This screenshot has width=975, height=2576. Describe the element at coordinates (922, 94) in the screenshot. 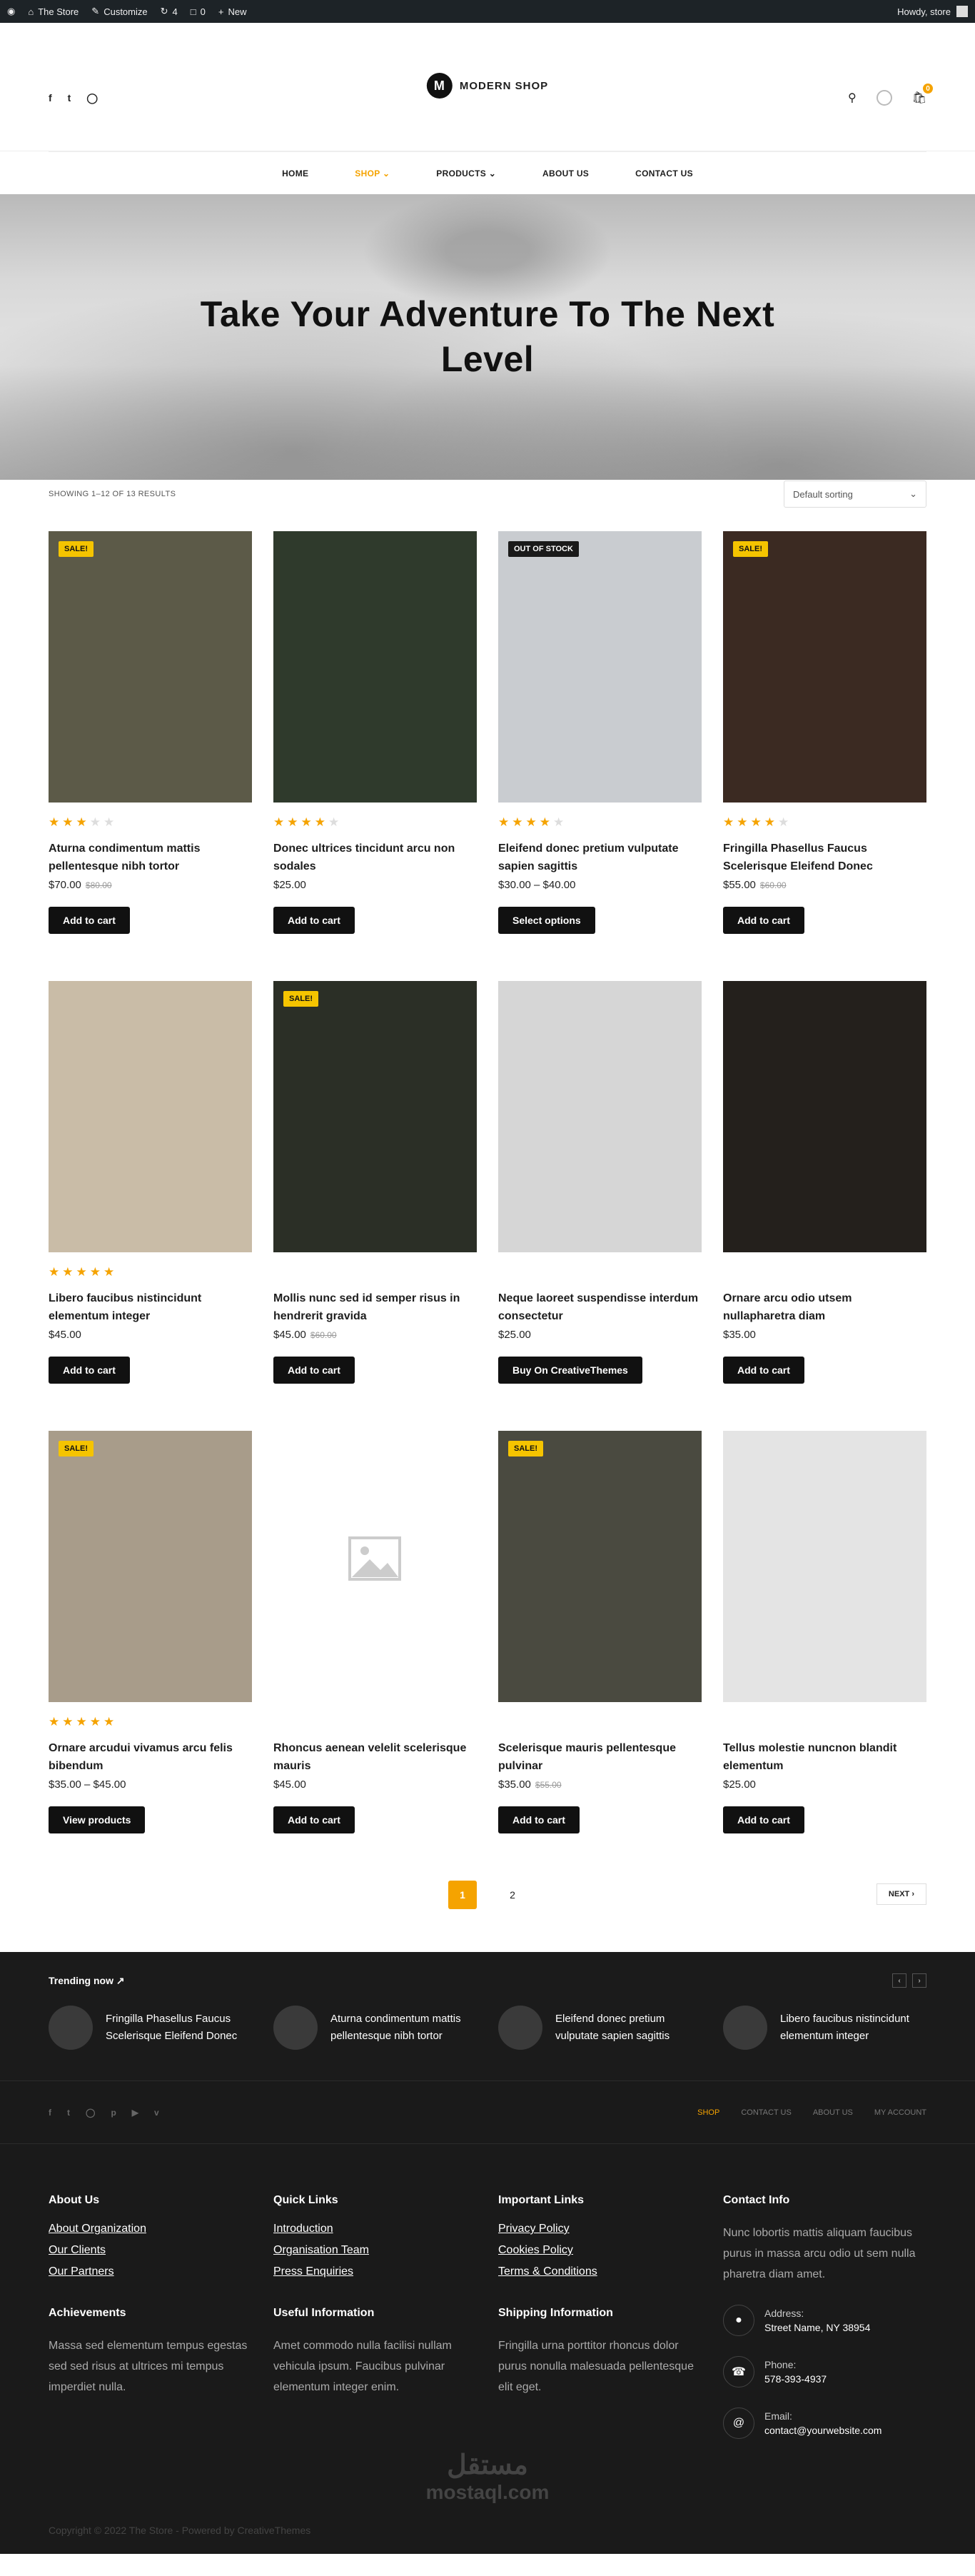

I see `cart-icon: 🛍 0` at that location.